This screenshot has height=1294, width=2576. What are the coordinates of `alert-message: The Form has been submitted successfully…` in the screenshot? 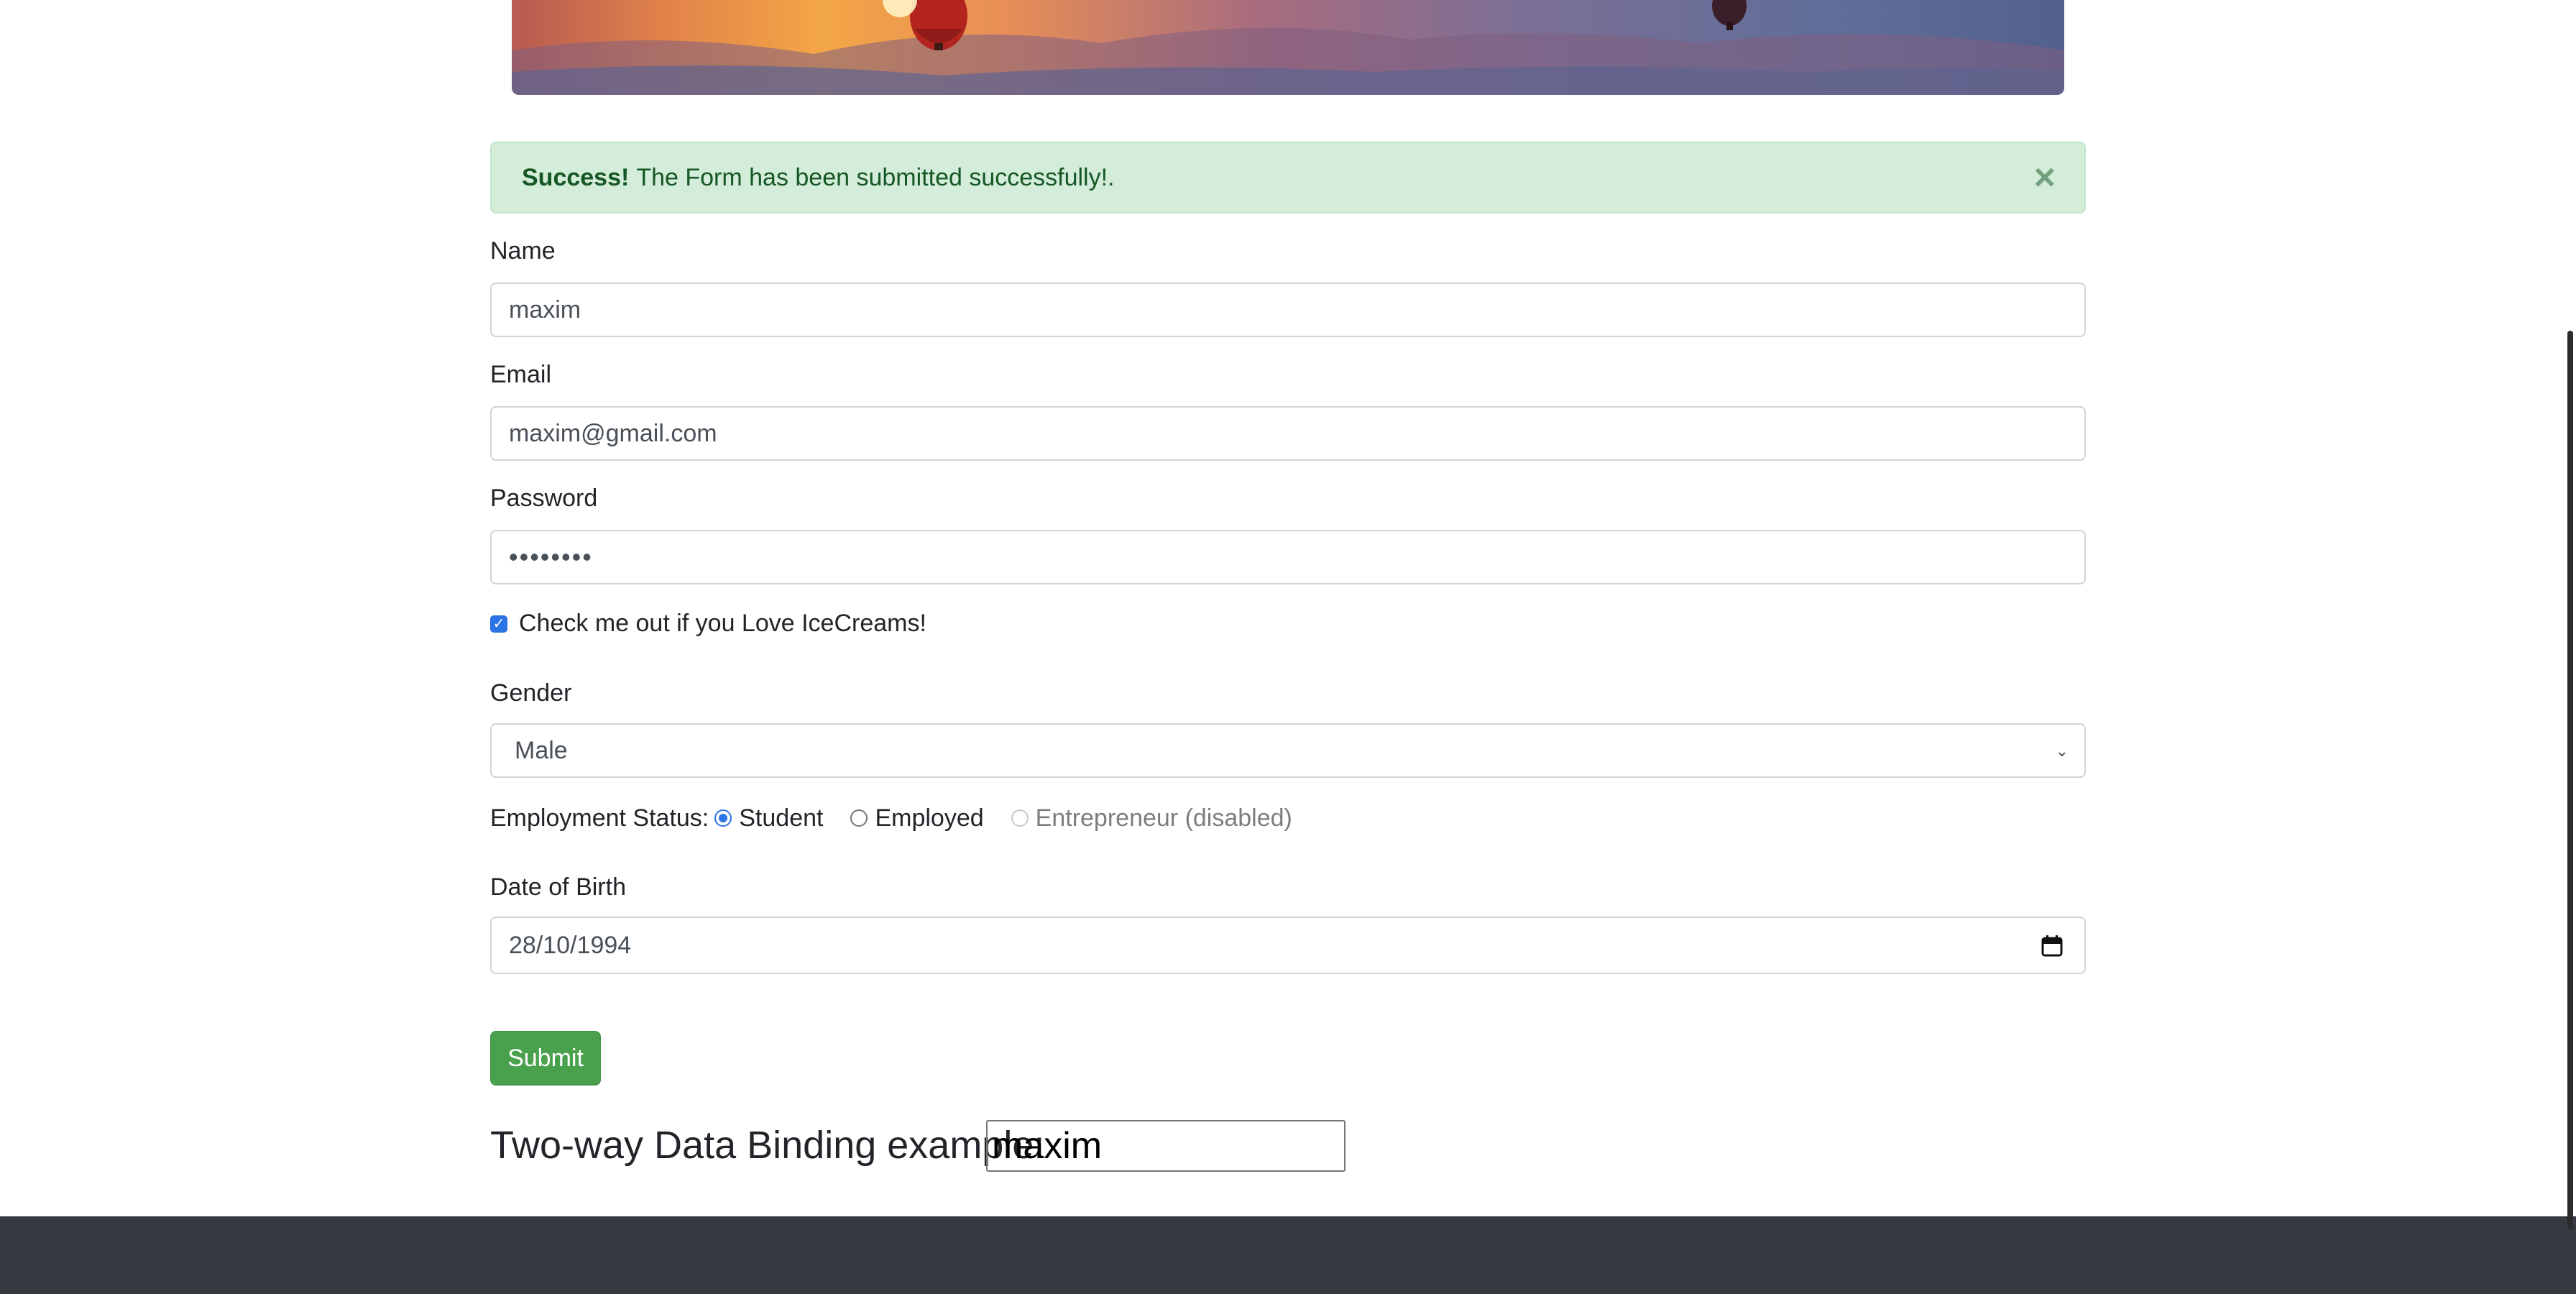 It's located at (875, 177).